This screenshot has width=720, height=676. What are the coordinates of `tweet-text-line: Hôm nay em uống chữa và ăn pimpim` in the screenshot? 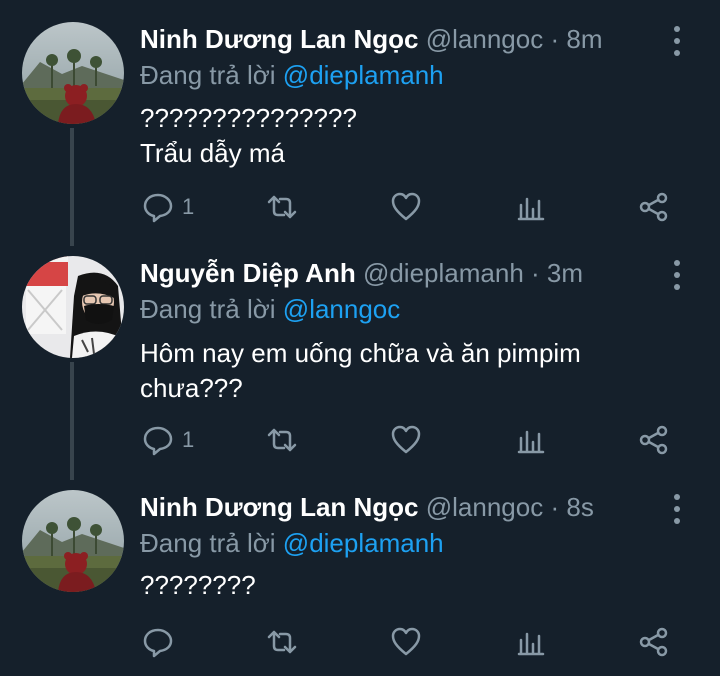 It's located at (360, 353).